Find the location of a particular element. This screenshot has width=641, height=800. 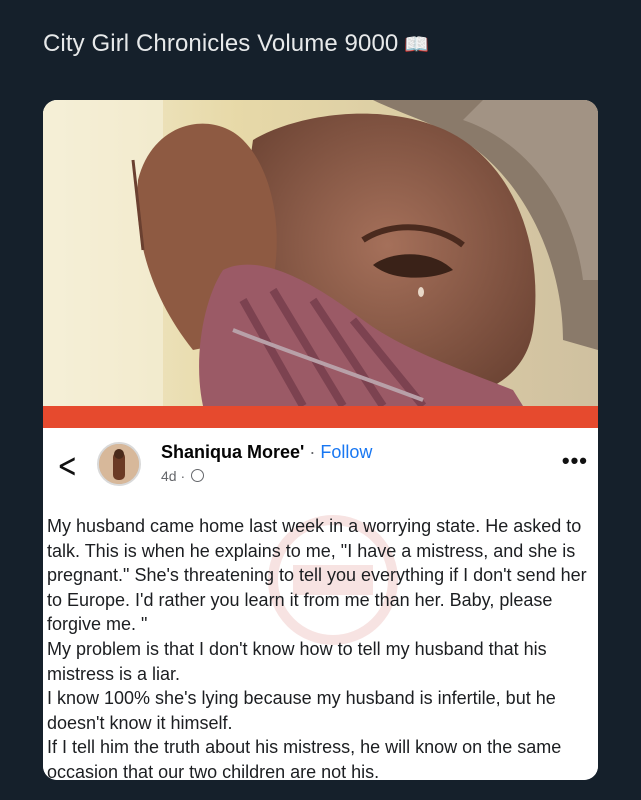

tweet-caption: City Girl Chronicles Volume 9000 is located at coordinates (221, 43).